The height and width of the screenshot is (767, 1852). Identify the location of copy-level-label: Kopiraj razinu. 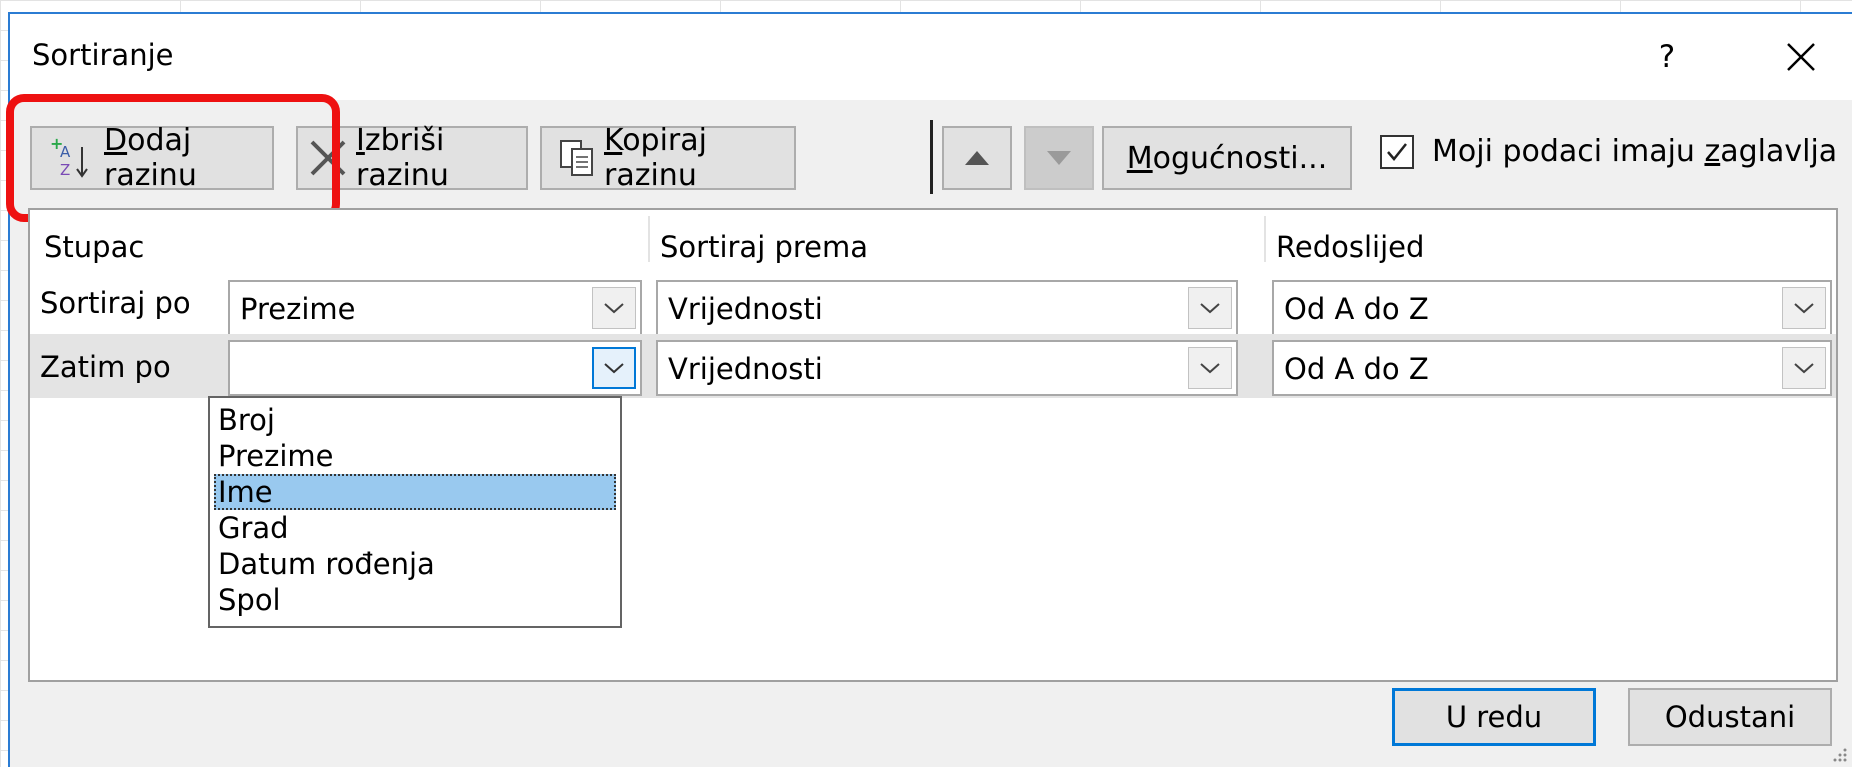
(655, 158).